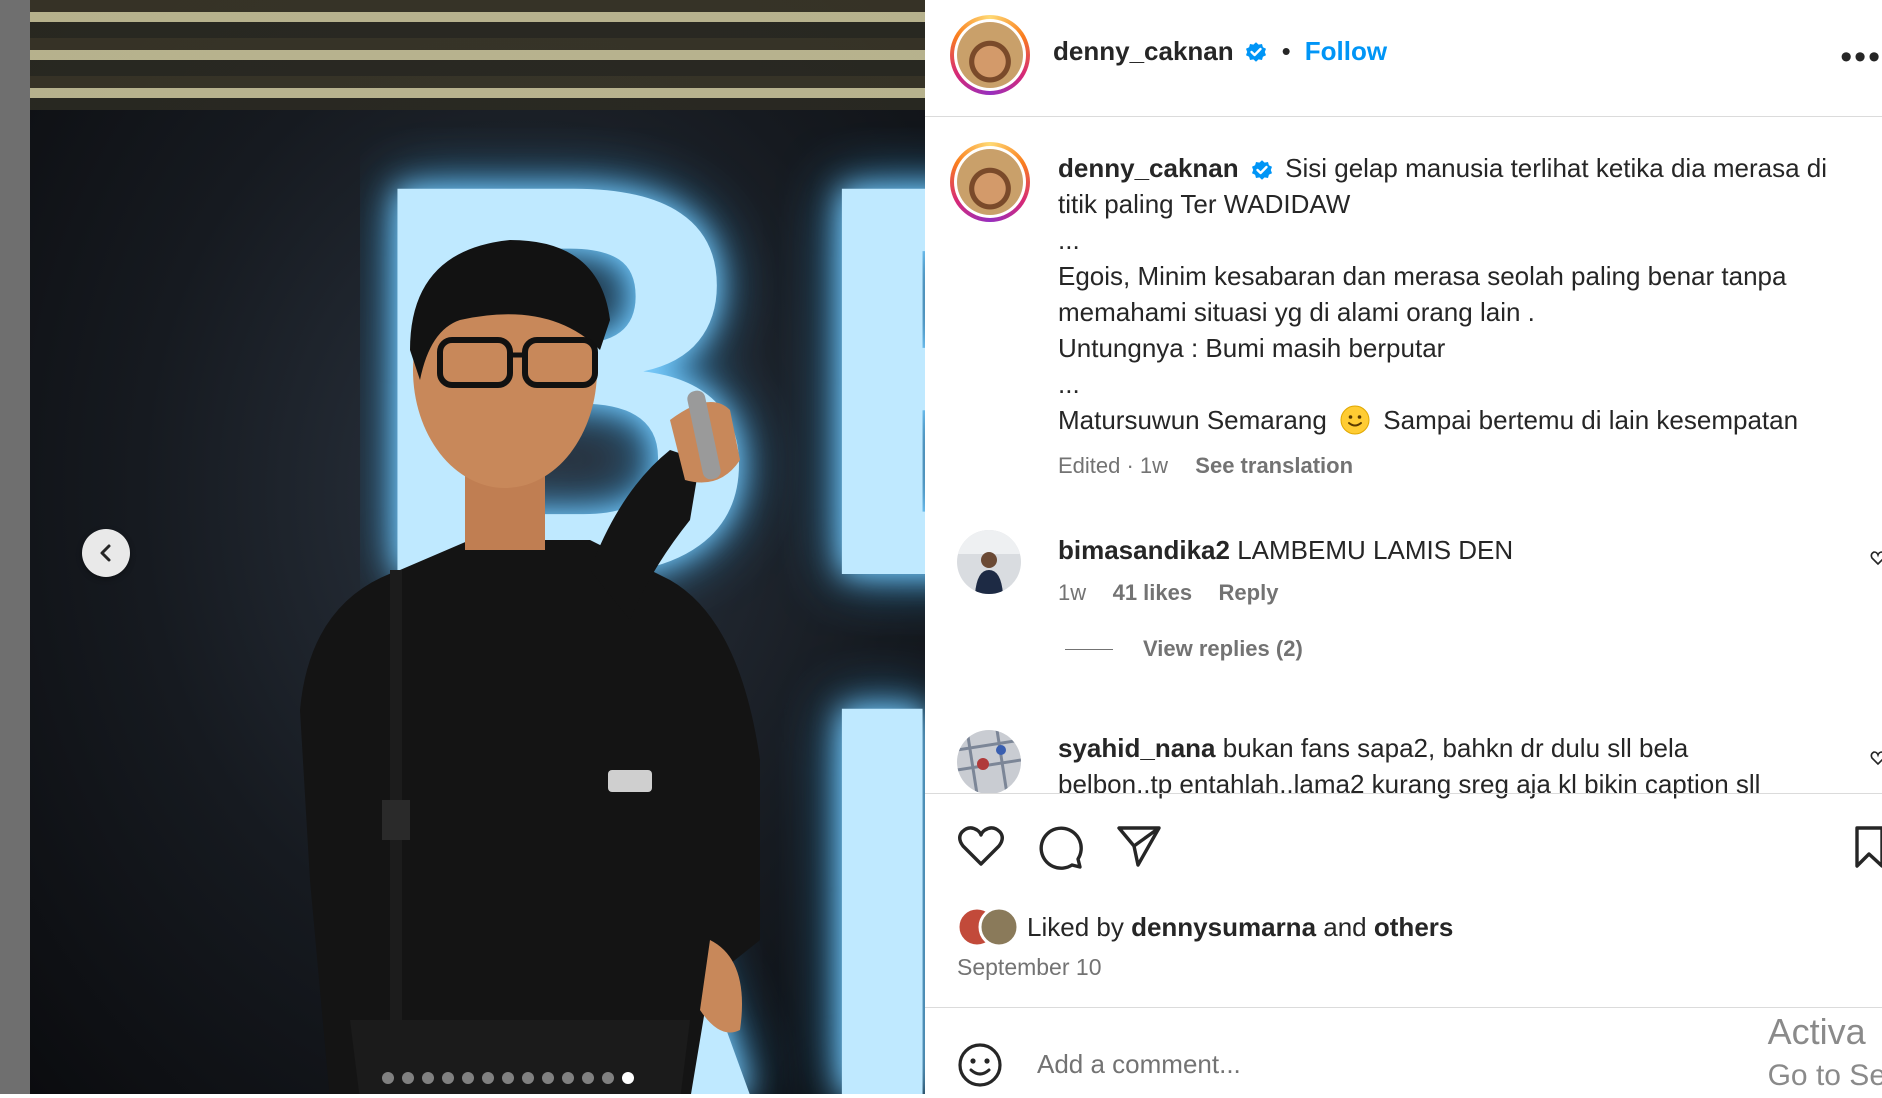 The width and height of the screenshot is (1882, 1098). What do you see at coordinates (1148, 168) in the screenshot?
I see `caption-username: denny_caknan` at bounding box center [1148, 168].